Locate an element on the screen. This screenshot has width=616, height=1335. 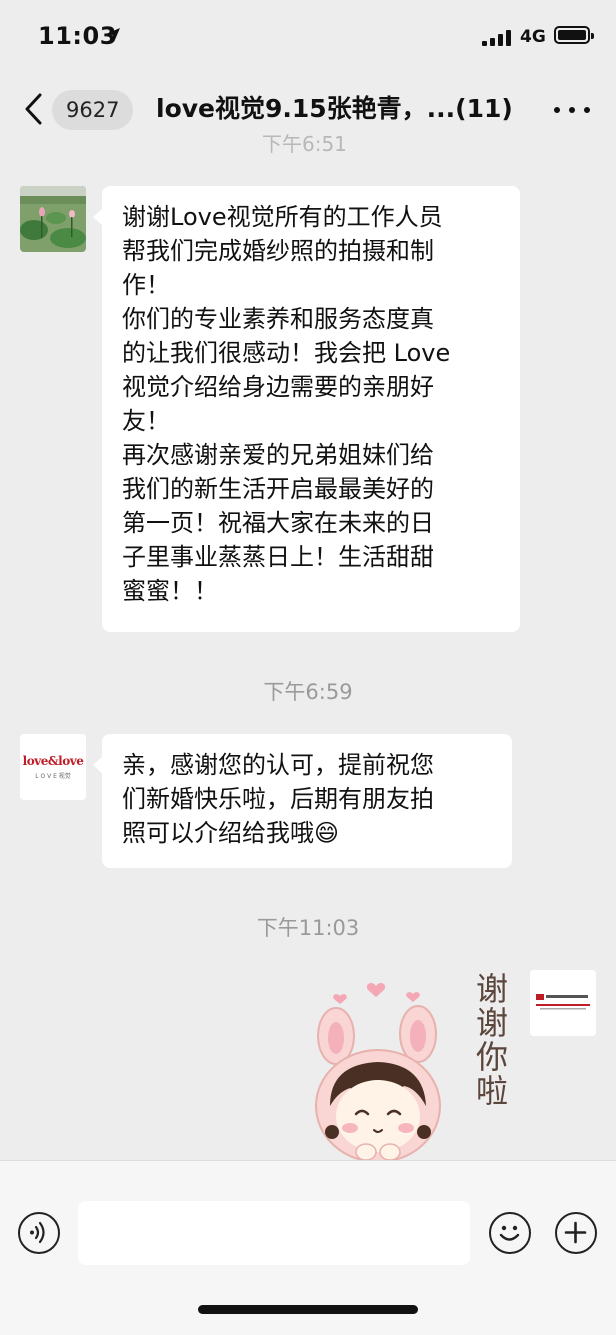
chevron-left-icon is located at coordinates (34, 109).